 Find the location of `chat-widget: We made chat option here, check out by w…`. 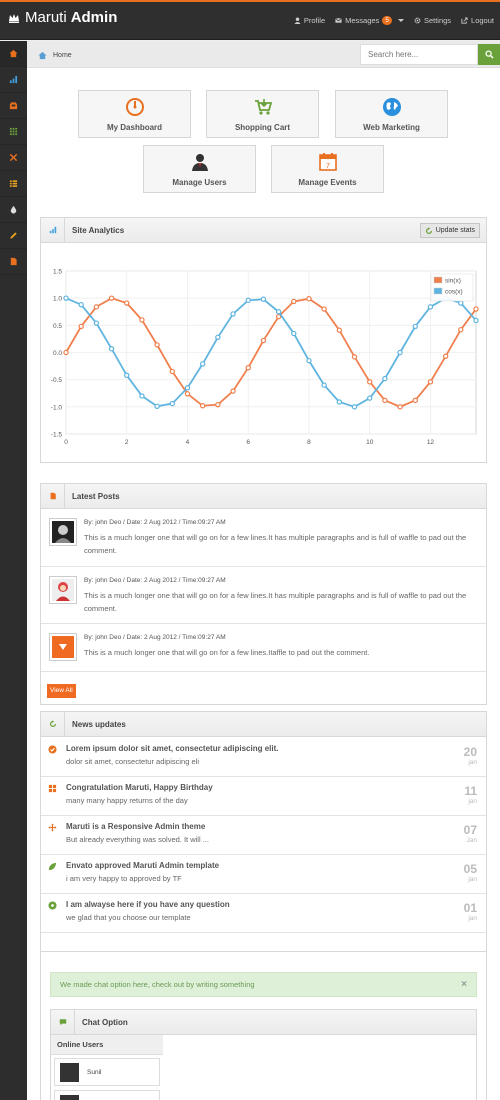

chat-widget: We made chat option here, check out by w… is located at coordinates (263, 1025).